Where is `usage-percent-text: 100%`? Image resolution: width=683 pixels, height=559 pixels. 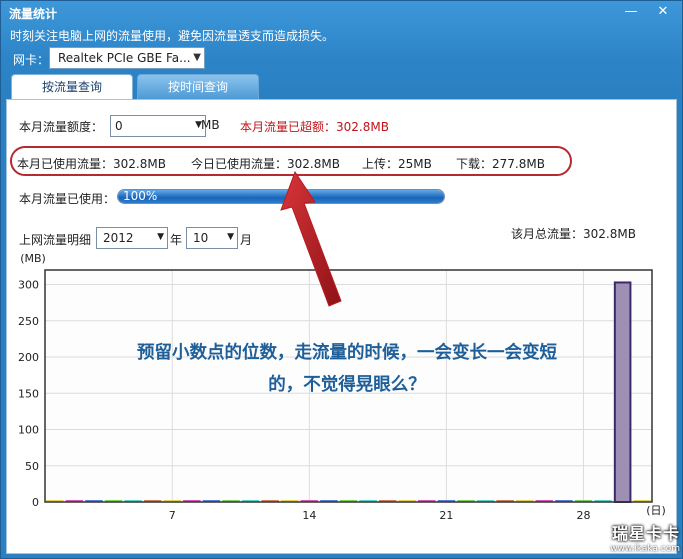
usage-percent-text: 100% is located at coordinates (140, 196).